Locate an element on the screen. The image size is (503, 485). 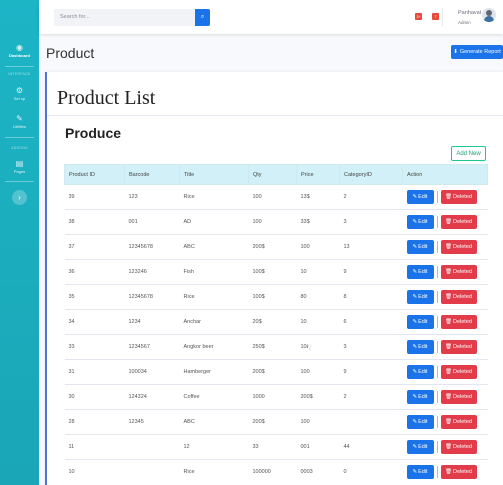
cell-product-id: 11 is located at coordinates (94, 447).